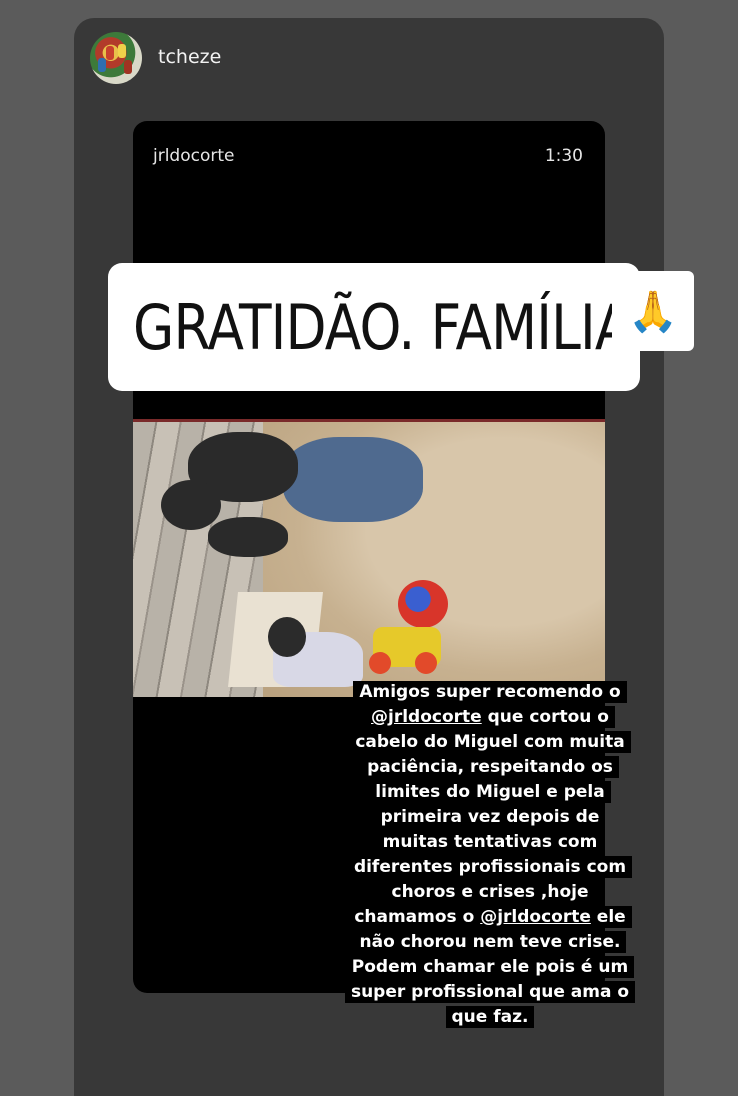 The width and height of the screenshot is (738, 1096). What do you see at coordinates (490, 1017) in the screenshot?
I see `caption-line: que faz.` at bounding box center [490, 1017].